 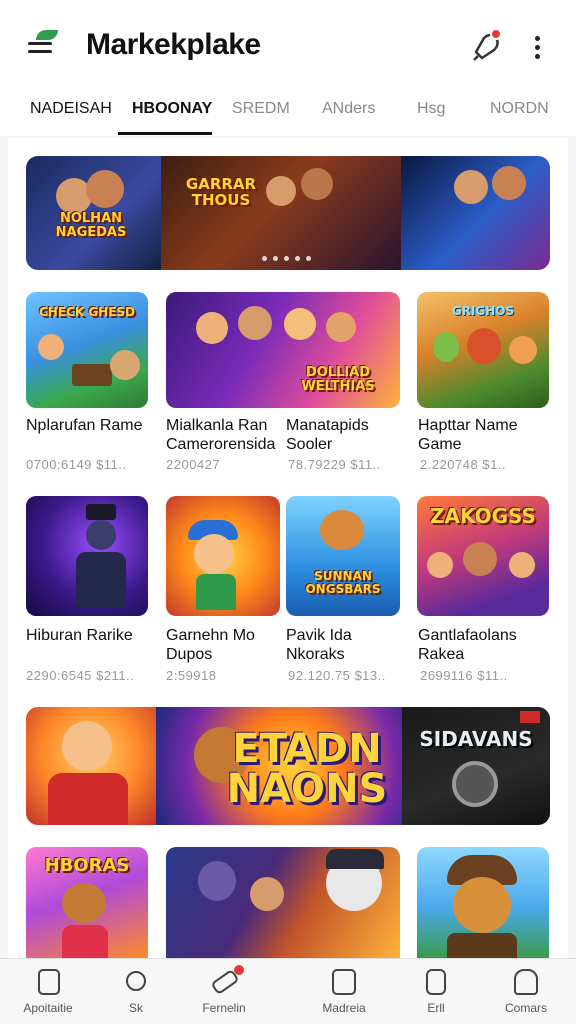 I want to click on banner-title: ETADN NAONS, so click(x=307, y=769).